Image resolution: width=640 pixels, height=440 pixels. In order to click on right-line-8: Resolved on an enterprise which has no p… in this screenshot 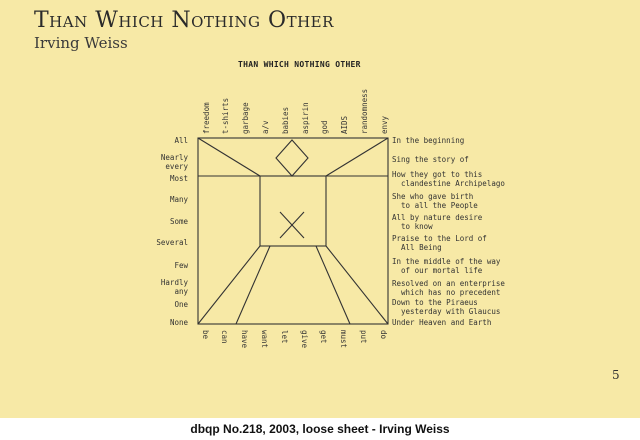, I will do `click(448, 288)`.